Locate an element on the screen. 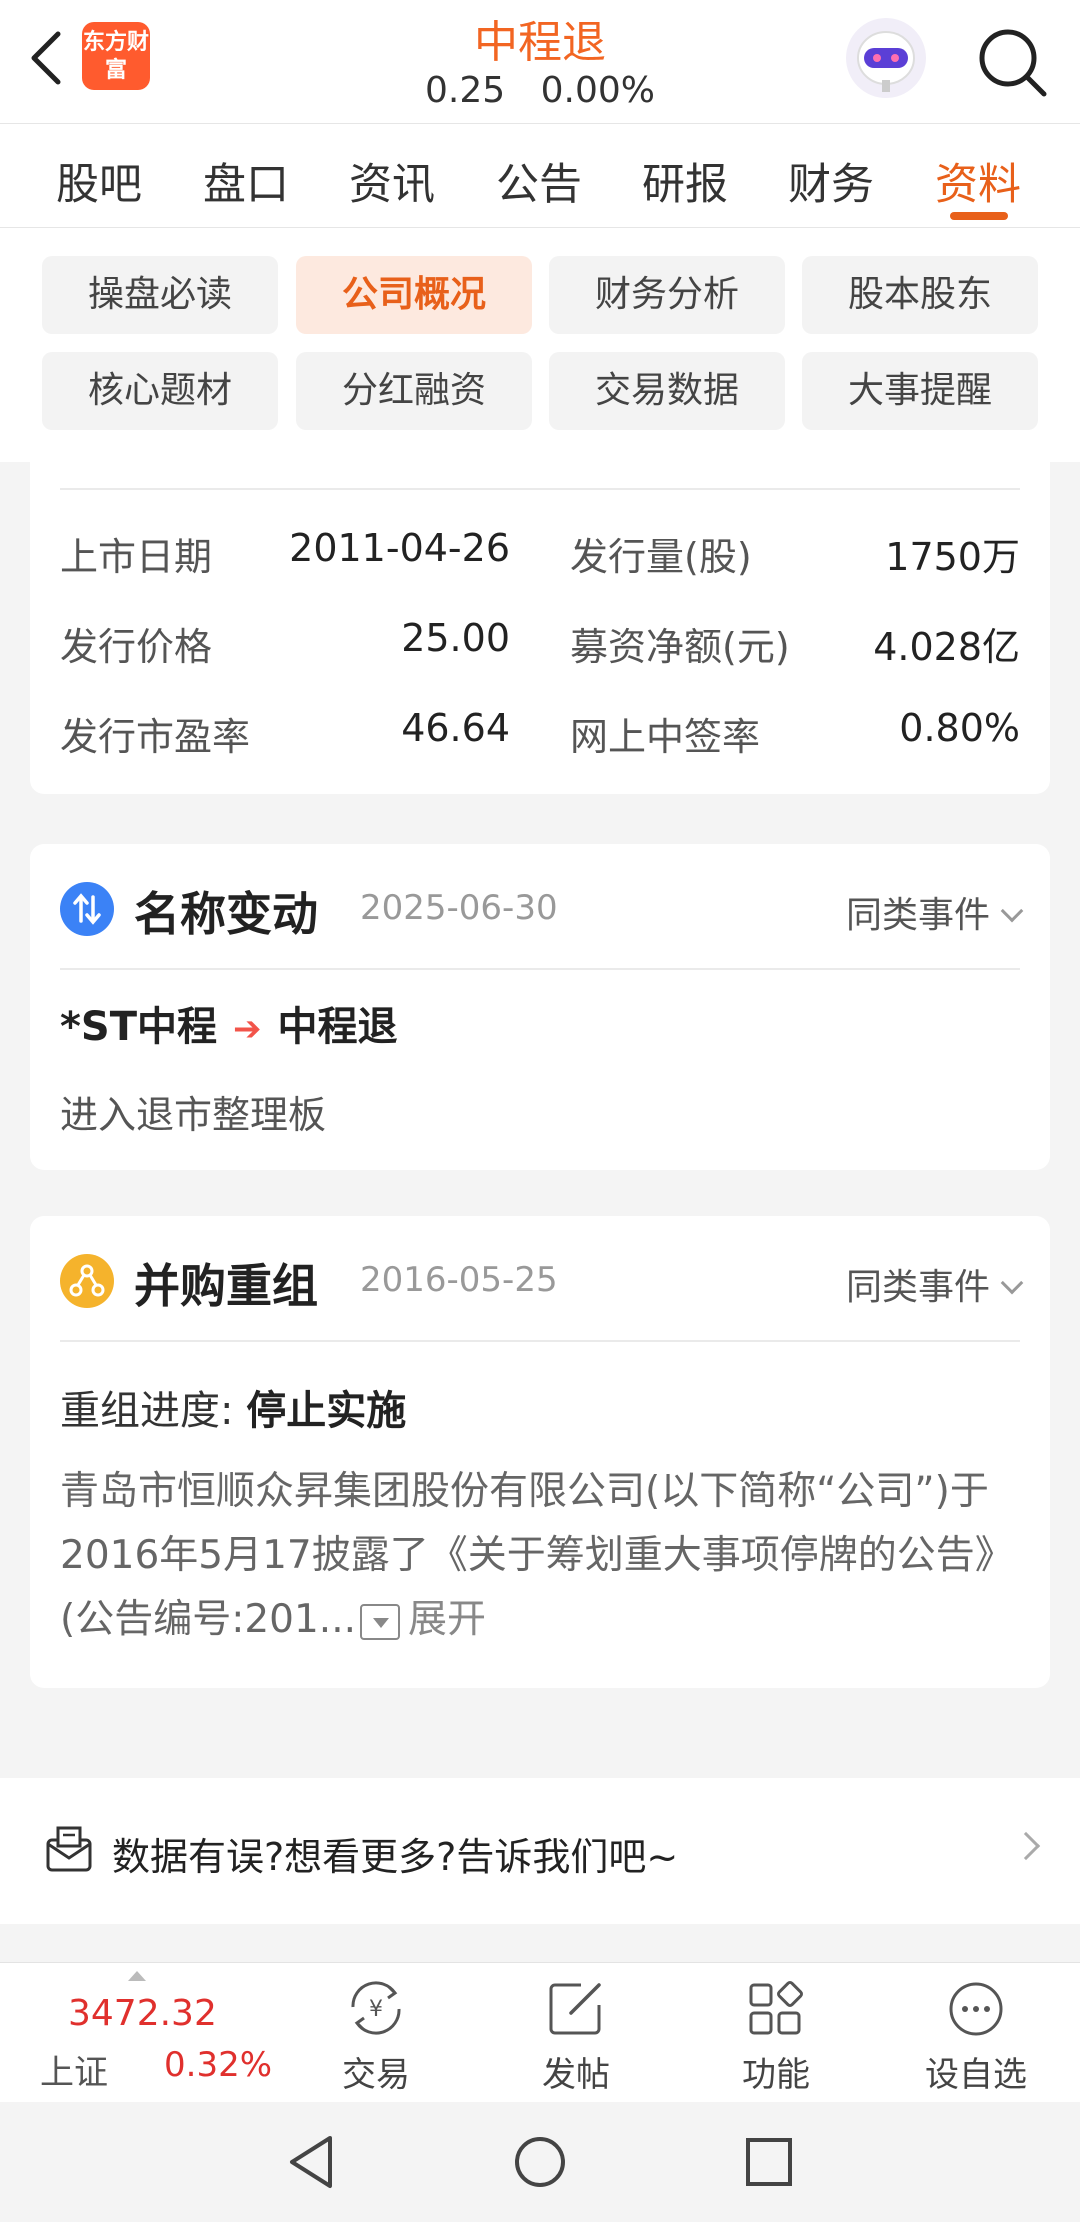  trade-button: ¥ 交易 is located at coordinates (376, 2034).